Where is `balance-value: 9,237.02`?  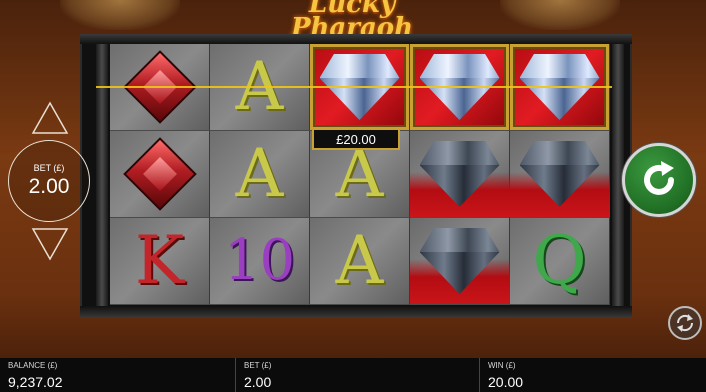
balance-value: 9,237.02 is located at coordinates (35, 382).